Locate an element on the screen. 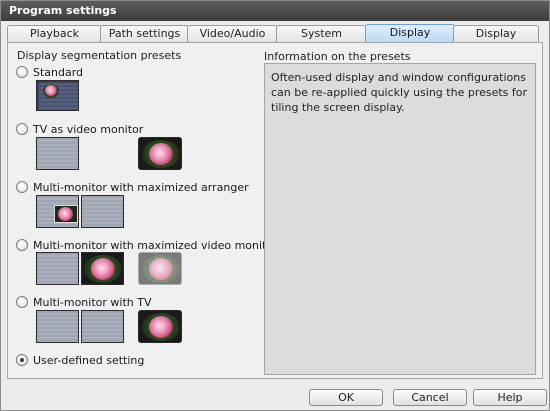 This screenshot has height=411, width=550. arranger-preview-left is located at coordinates (57, 211).